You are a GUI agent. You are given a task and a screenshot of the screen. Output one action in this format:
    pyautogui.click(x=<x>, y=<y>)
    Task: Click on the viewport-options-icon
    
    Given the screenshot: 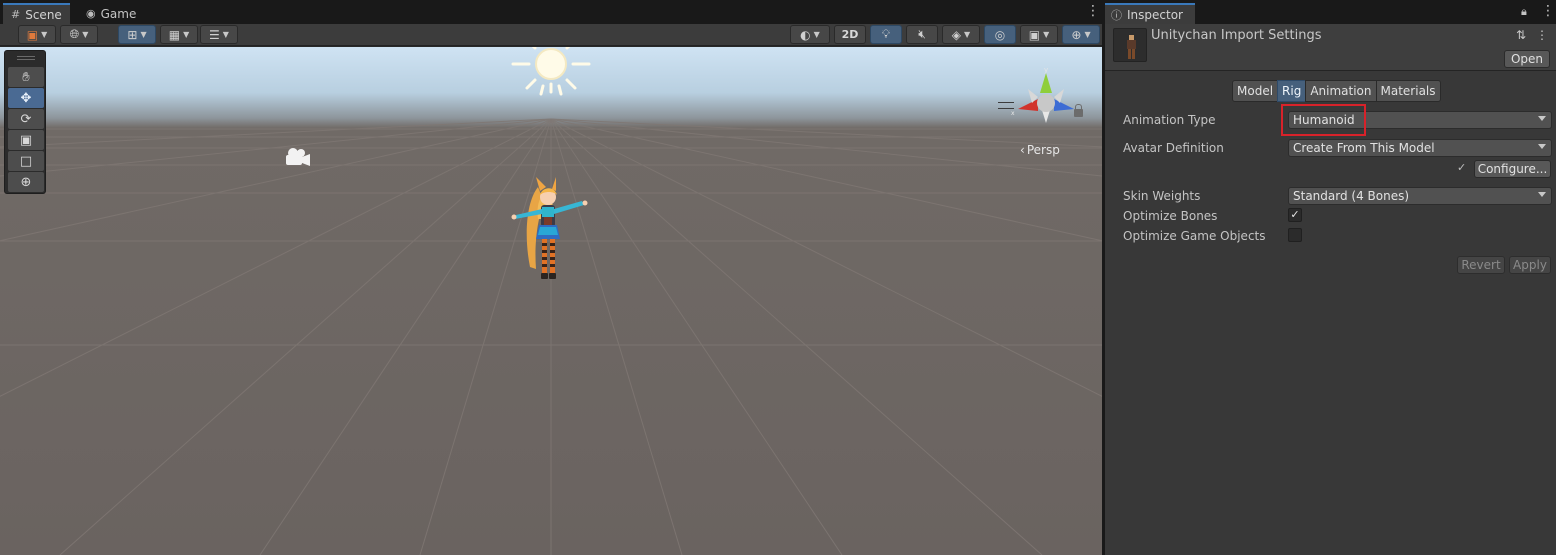 What is the action you would take?
    pyautogui.click(x=1006, y=105)
    